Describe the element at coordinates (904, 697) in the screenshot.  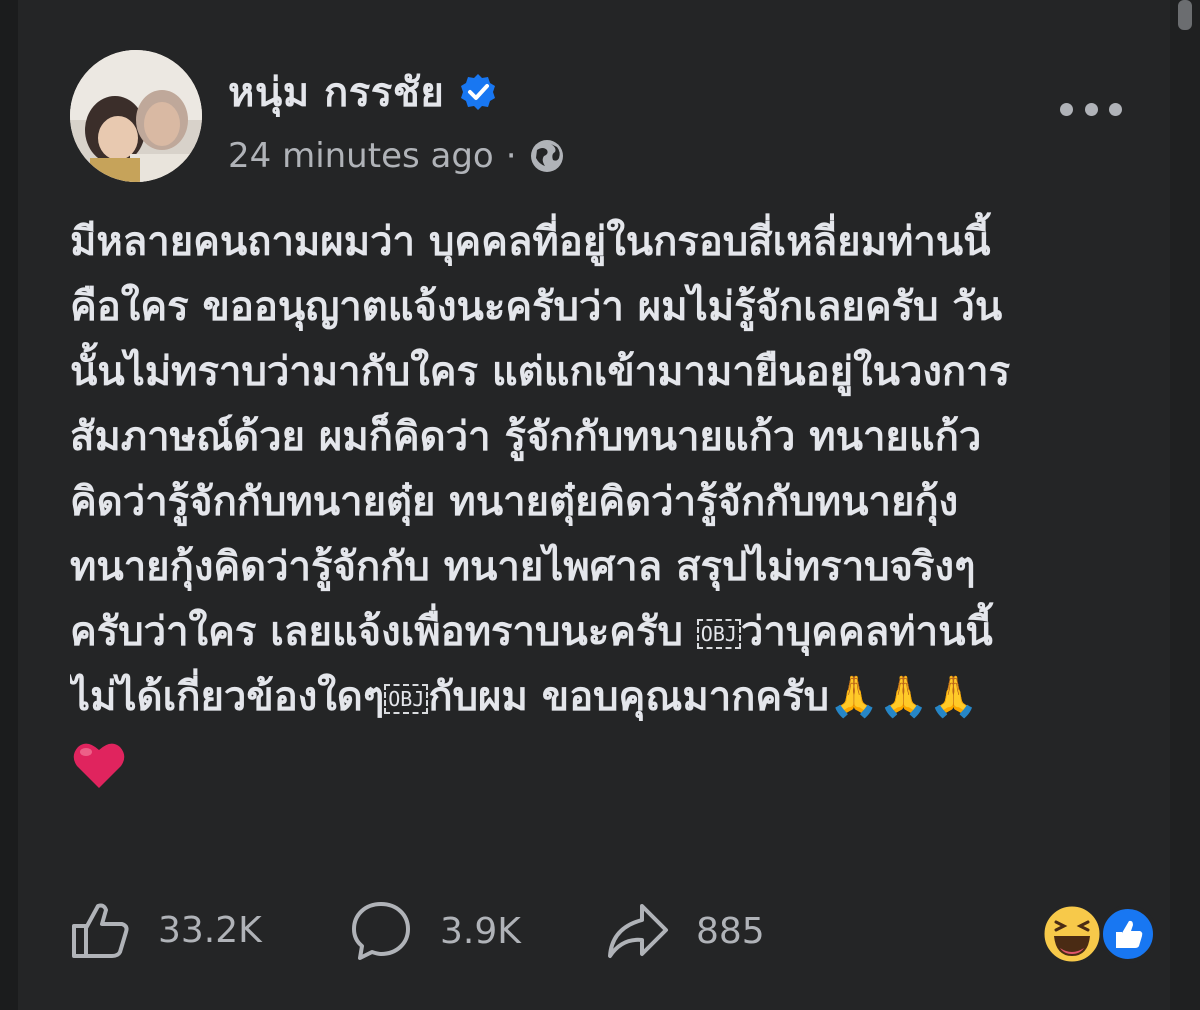
I see `prayer-hands-emoji: 🙏🙏🙏` at that location.